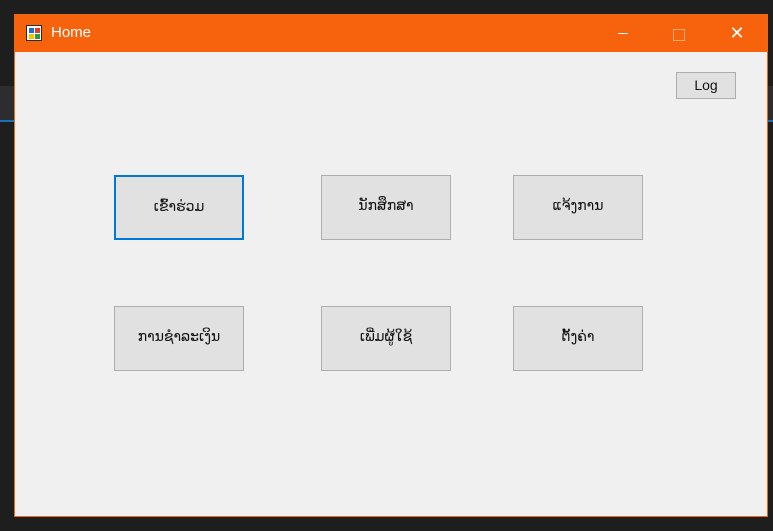 Image resolution: width=773 pixels, height=531 pixels. What do you see at coordinates (578, 207) in the screenshot?
I see `announcements-button: ແຈ້ງການ` at bounding box center [578, 207].